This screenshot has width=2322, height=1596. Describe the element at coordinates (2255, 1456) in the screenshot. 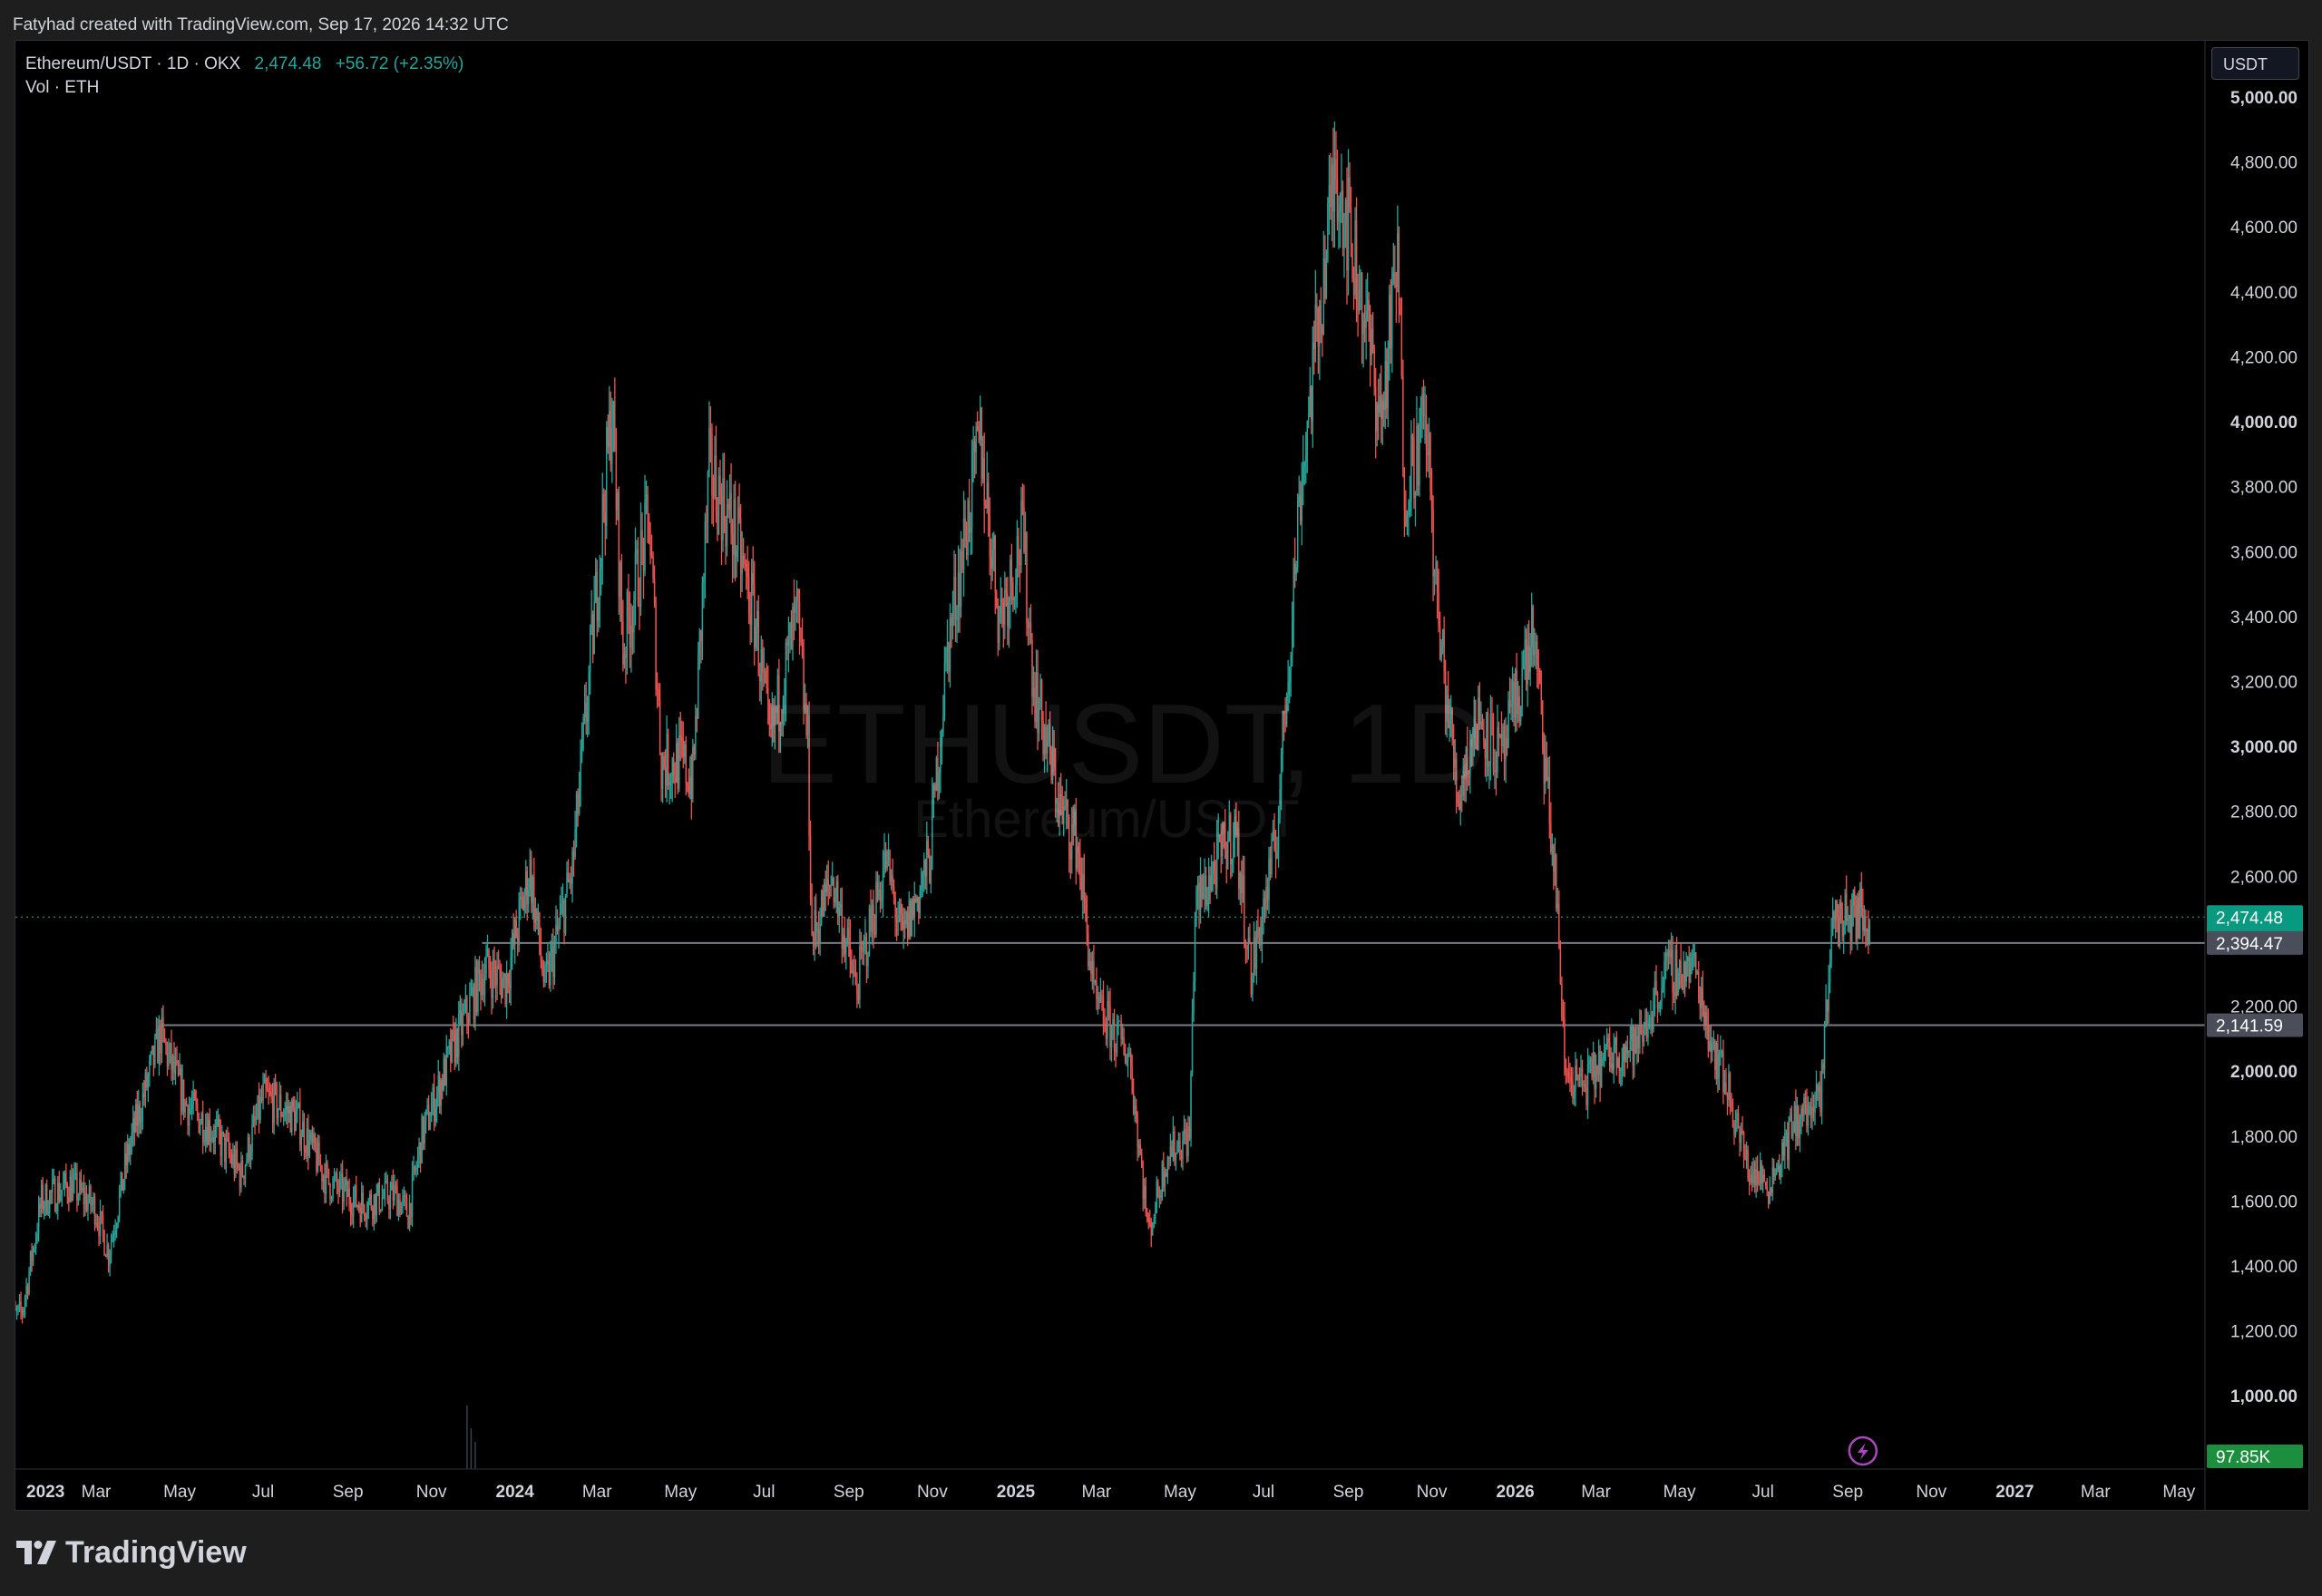

I see `volume-axis-label: 97.85K` at that location.